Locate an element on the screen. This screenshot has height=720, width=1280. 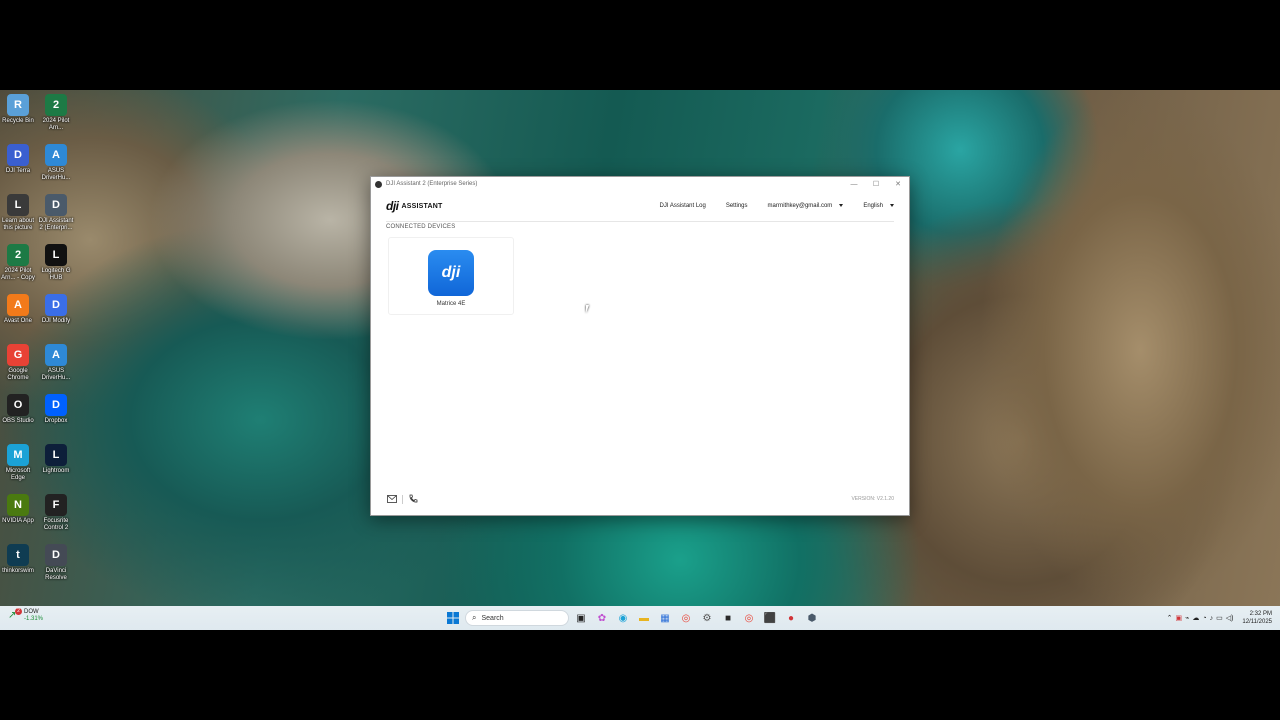
file-explorer-icon: ▬ is located at coordinates (644, 618).